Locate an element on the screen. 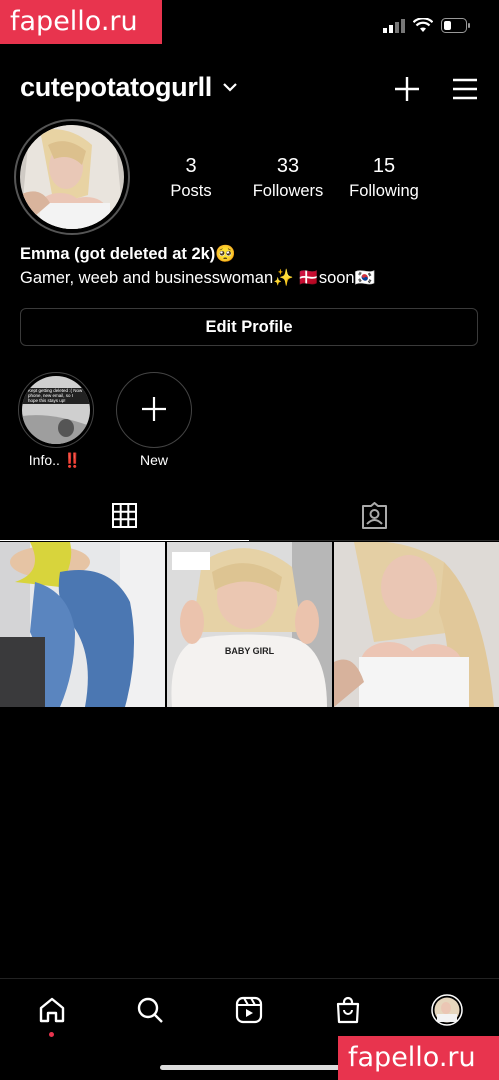 The height and width of the screenshot is (1080, 499). stat-following: 15 Following is located at coordinates (384, 178).